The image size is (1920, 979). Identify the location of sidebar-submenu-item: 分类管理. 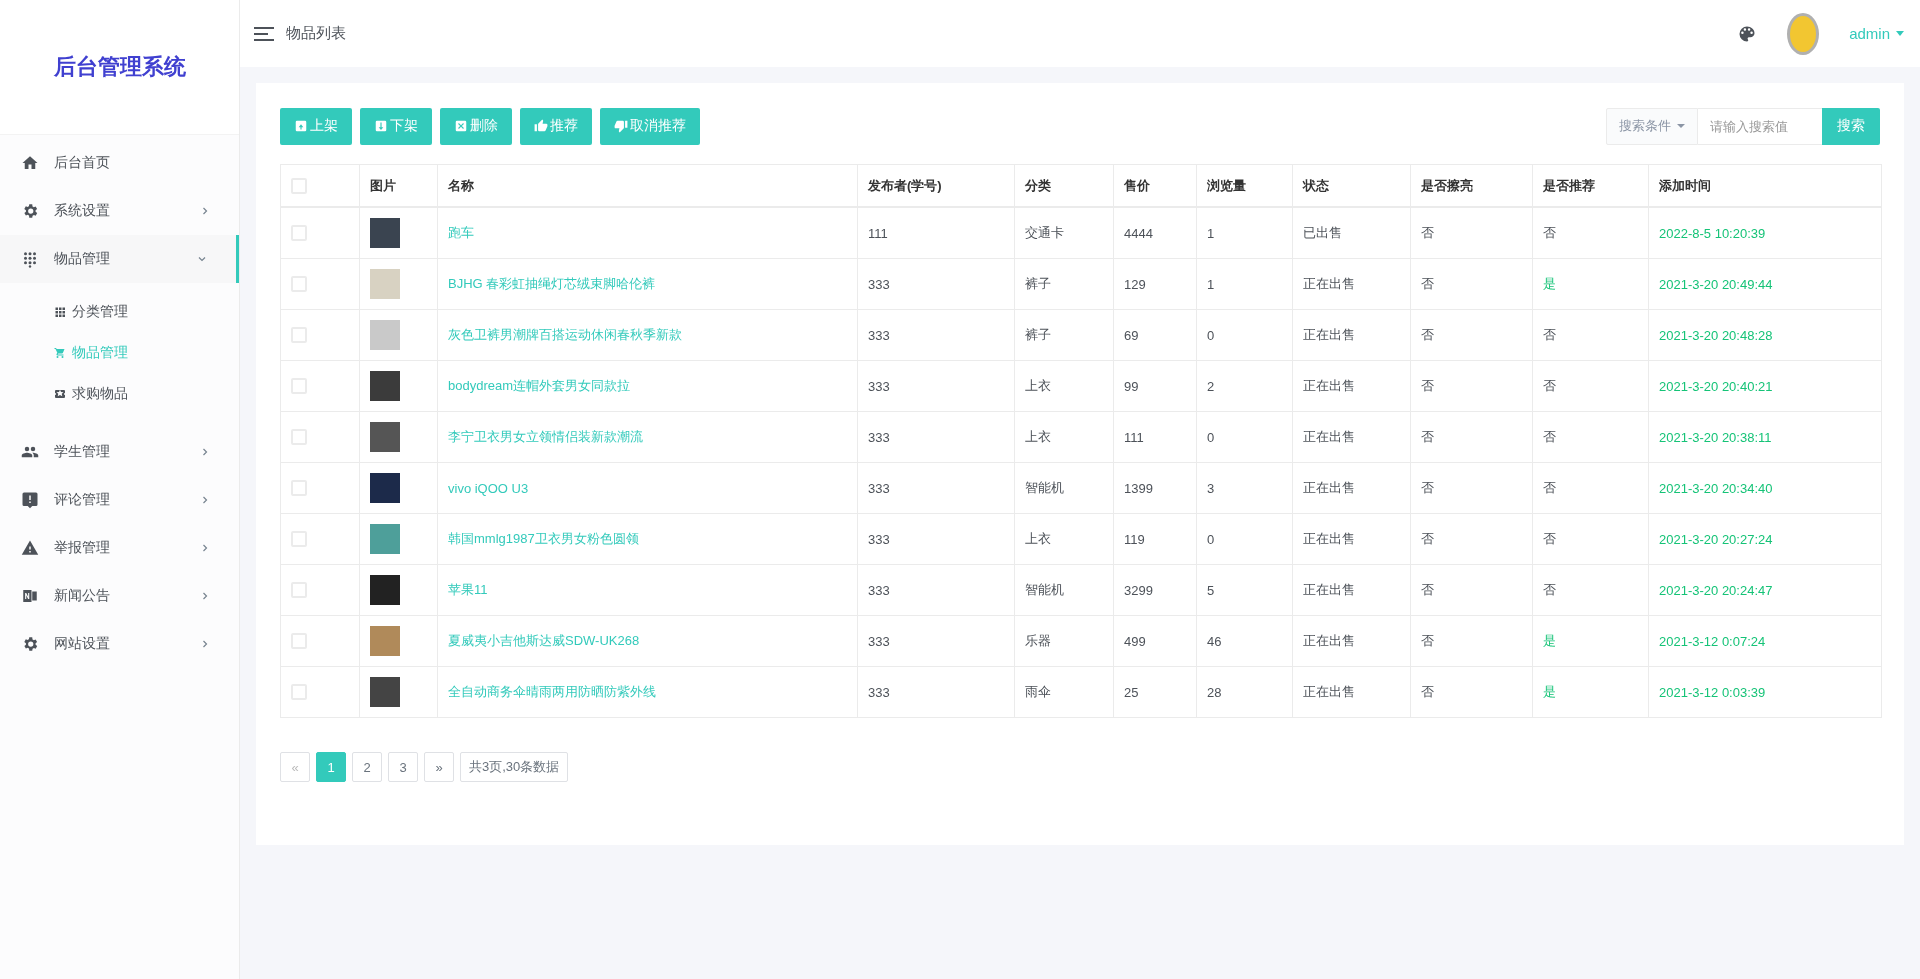
(119, 311).